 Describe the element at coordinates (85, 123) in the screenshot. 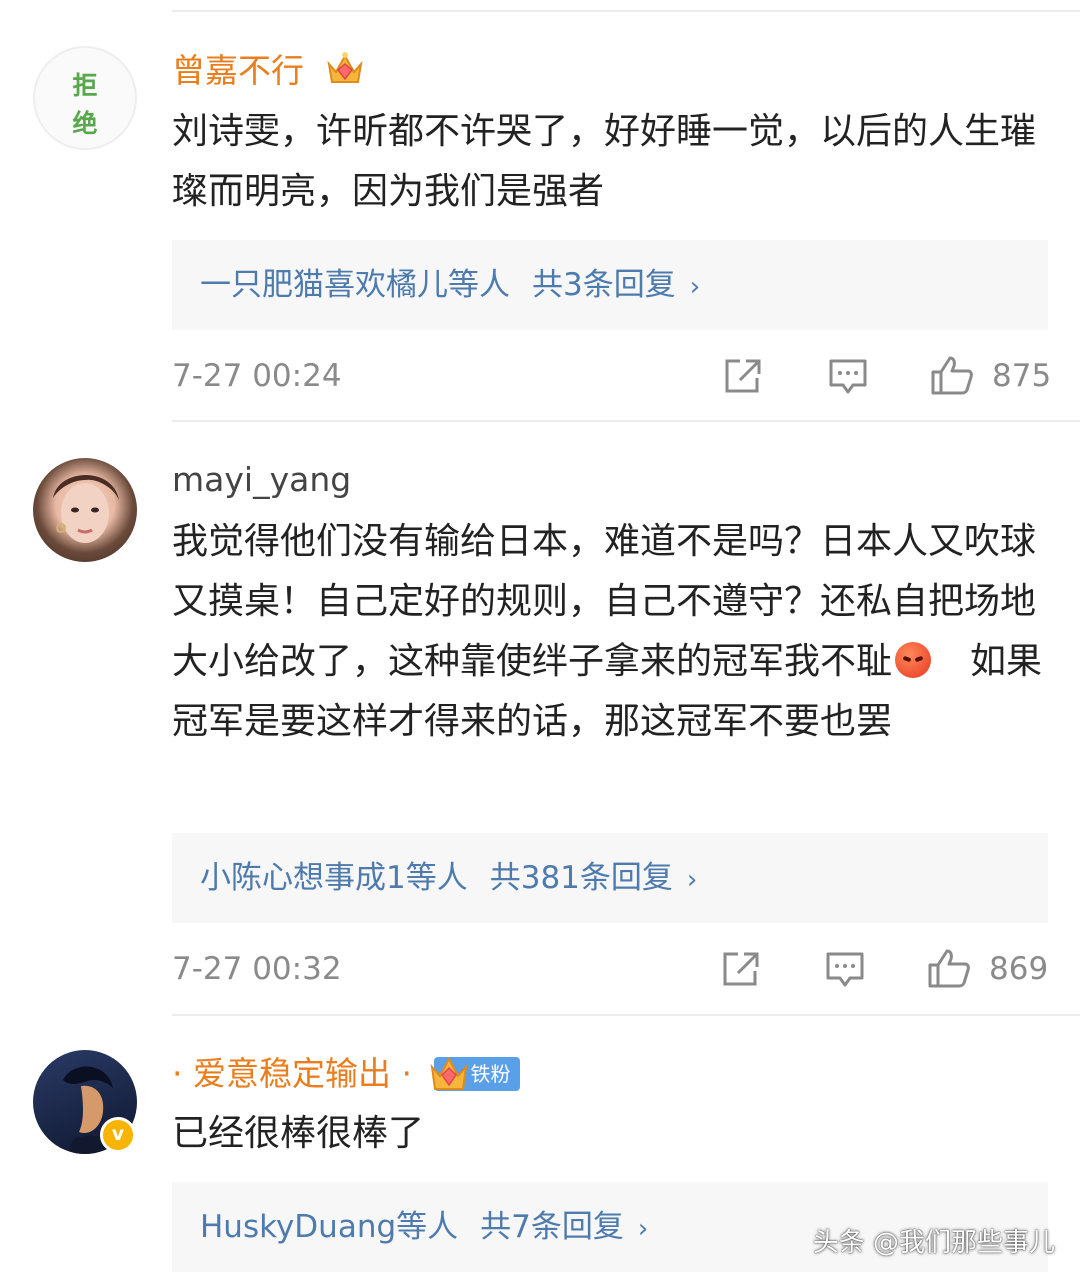

I see `avatar-char: 绝` at that location.